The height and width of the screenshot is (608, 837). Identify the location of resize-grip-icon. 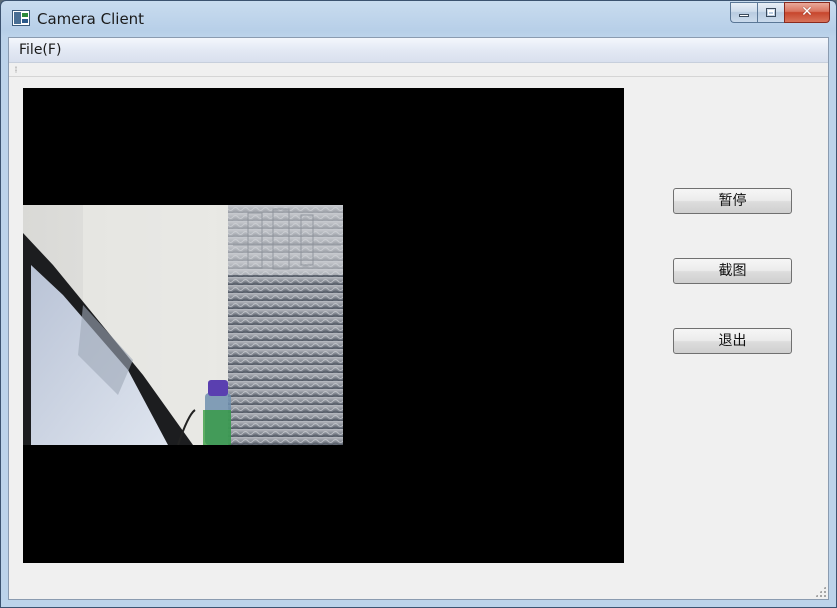
(820, 591).